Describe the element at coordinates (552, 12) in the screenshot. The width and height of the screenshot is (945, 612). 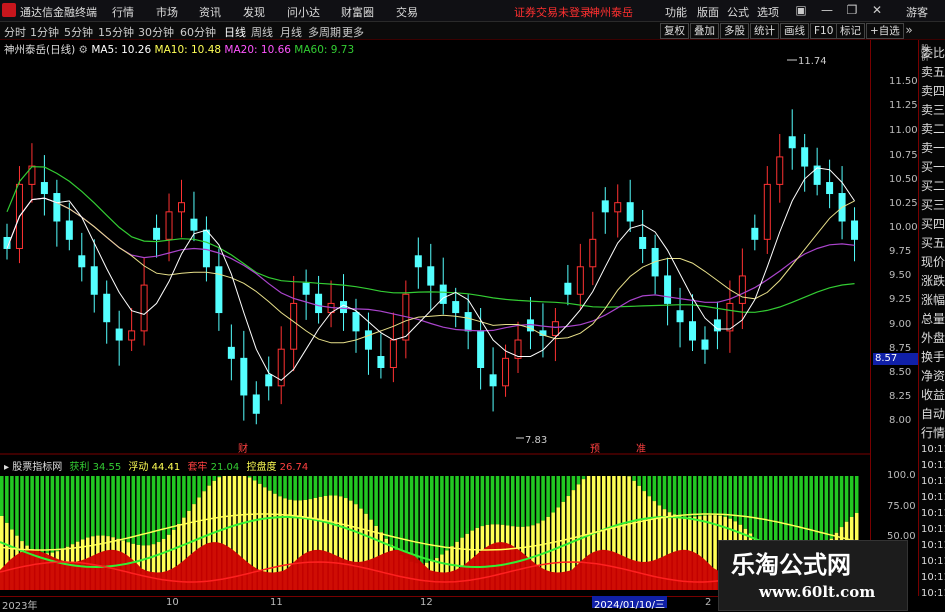
I see `login-warning: 证券交易未登录` at that location.